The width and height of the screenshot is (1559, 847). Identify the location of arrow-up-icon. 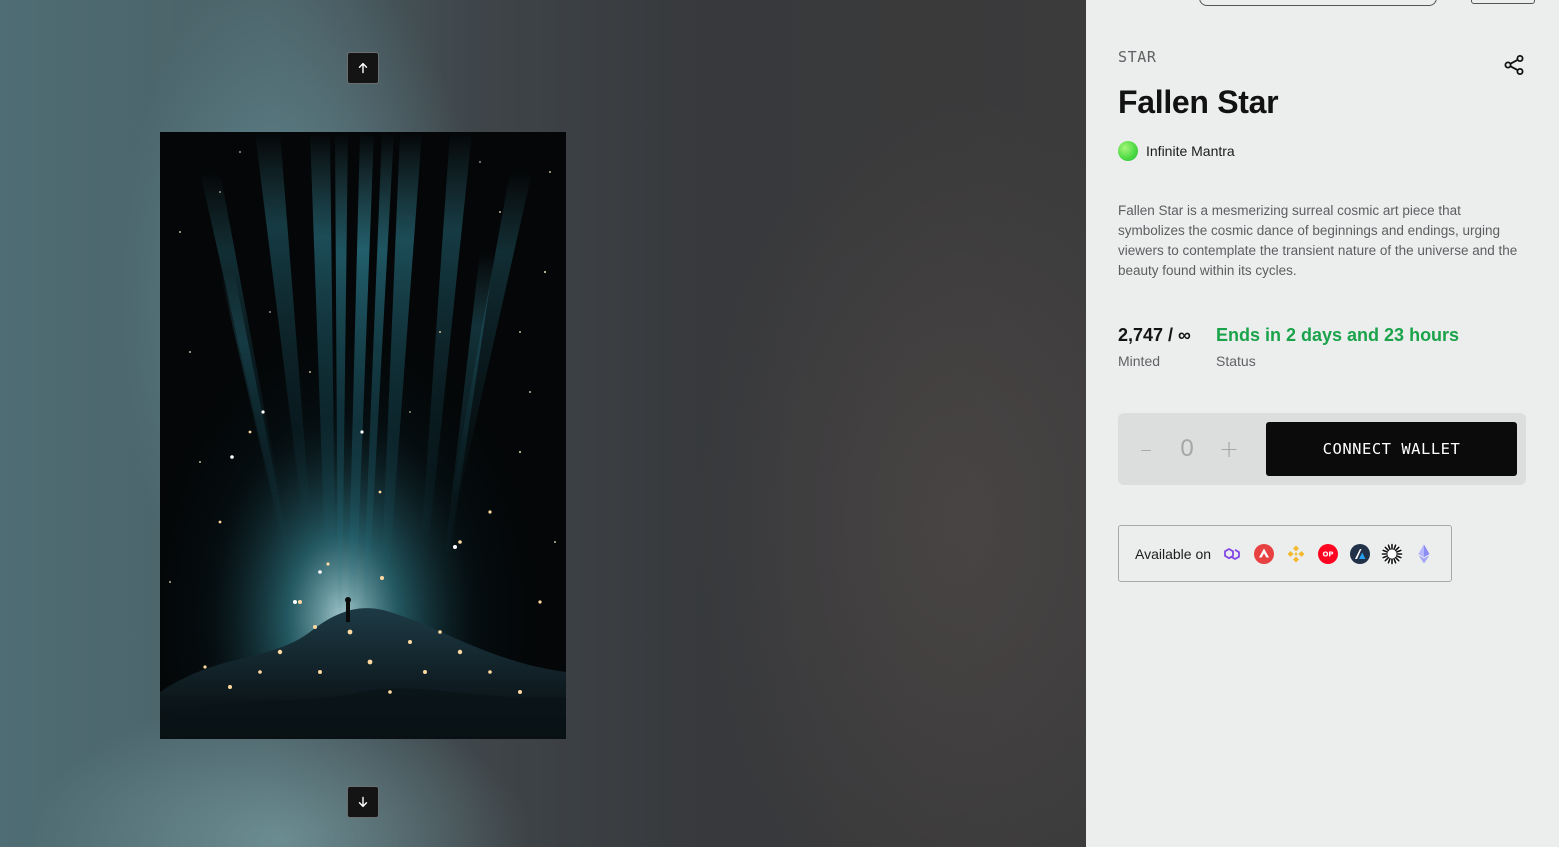
(363, 68).